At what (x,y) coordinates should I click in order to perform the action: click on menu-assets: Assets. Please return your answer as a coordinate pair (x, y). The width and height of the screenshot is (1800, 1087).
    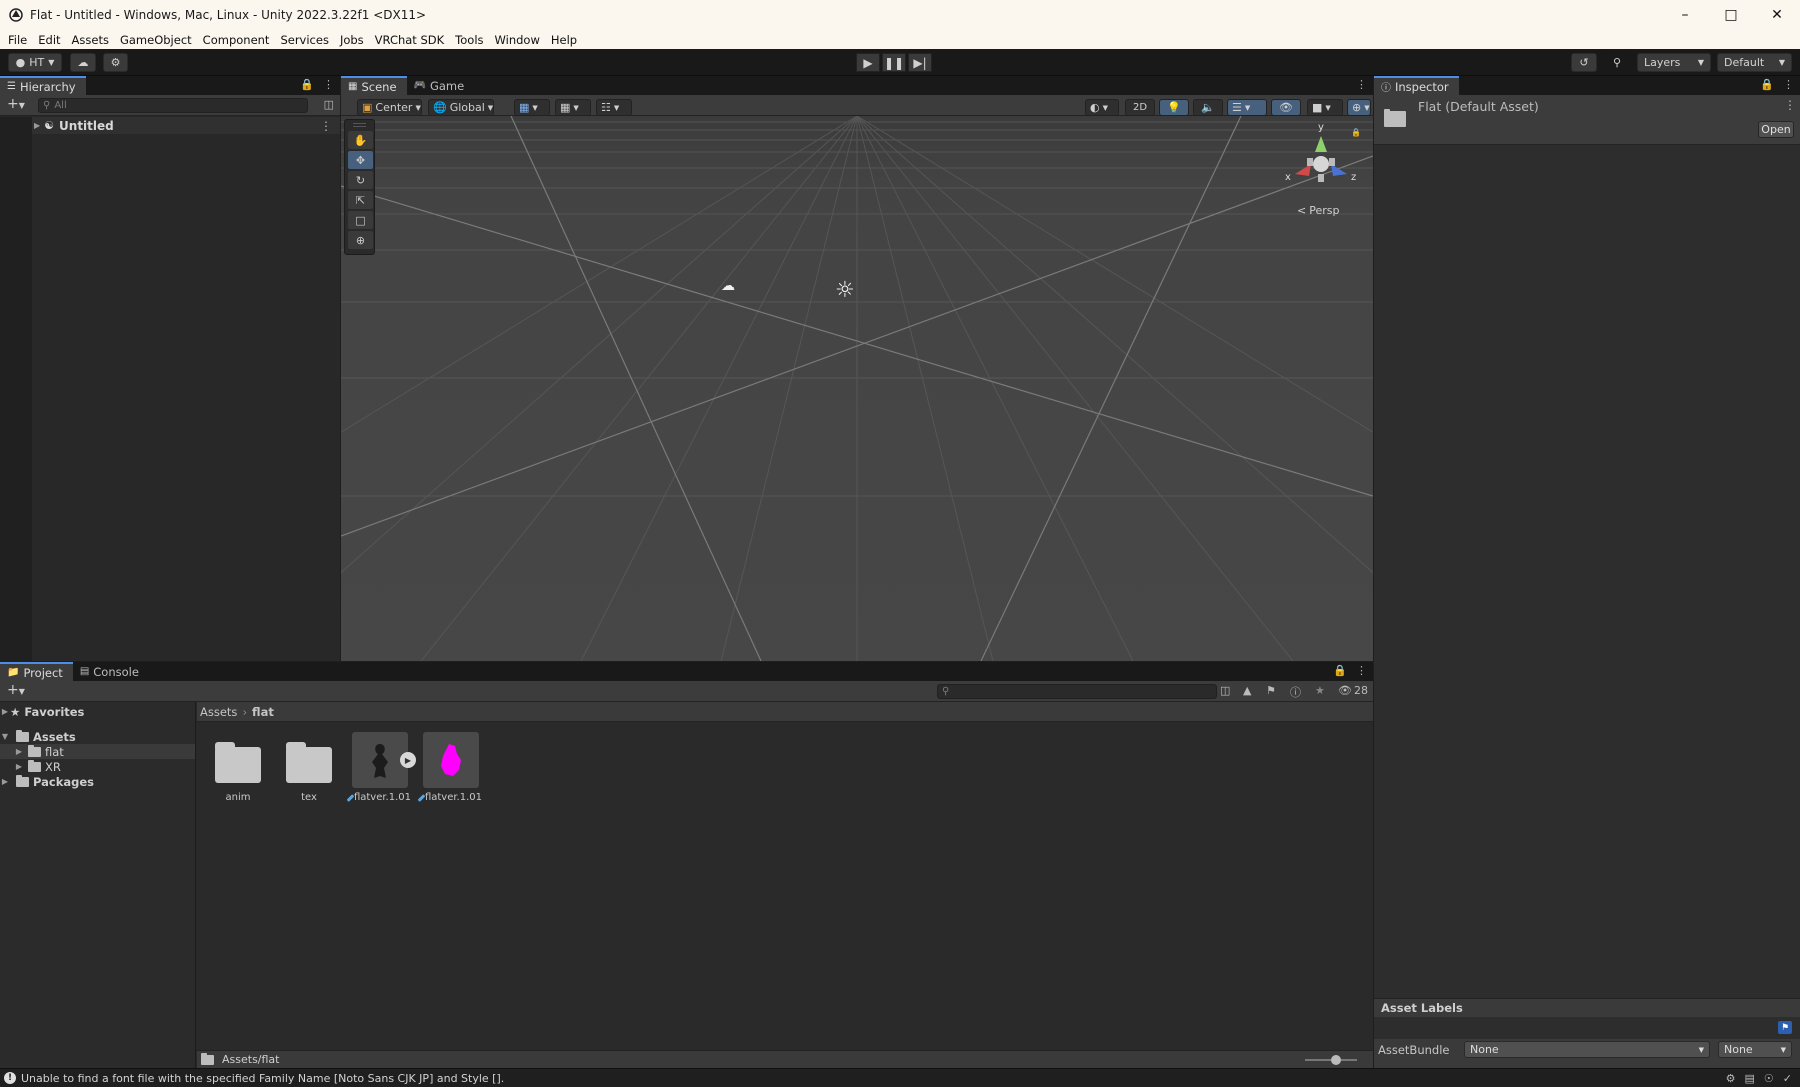
    Looking at the image, I should click on (90, 40).